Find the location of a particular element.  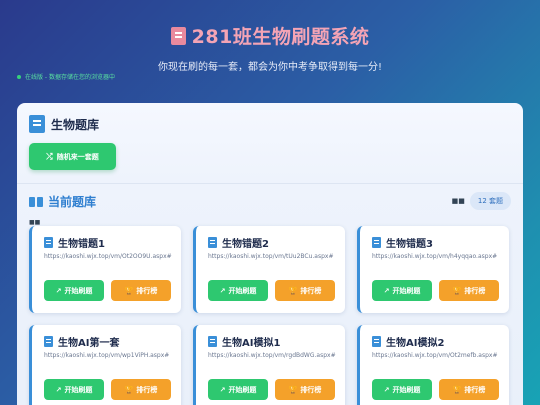

card-header: 生物错题2 is located at coordinates (238, 242).